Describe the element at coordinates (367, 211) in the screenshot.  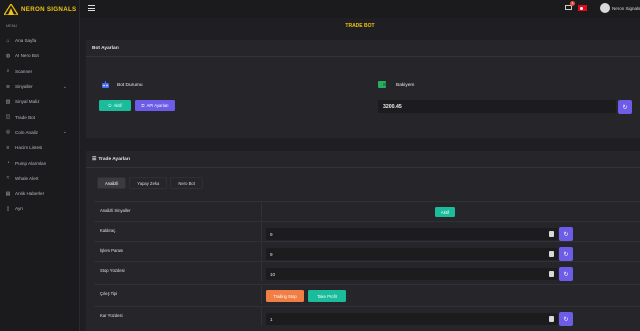
I see `row-analizli-sinyaller: Analizli Sinyaller Aktif` at that location.